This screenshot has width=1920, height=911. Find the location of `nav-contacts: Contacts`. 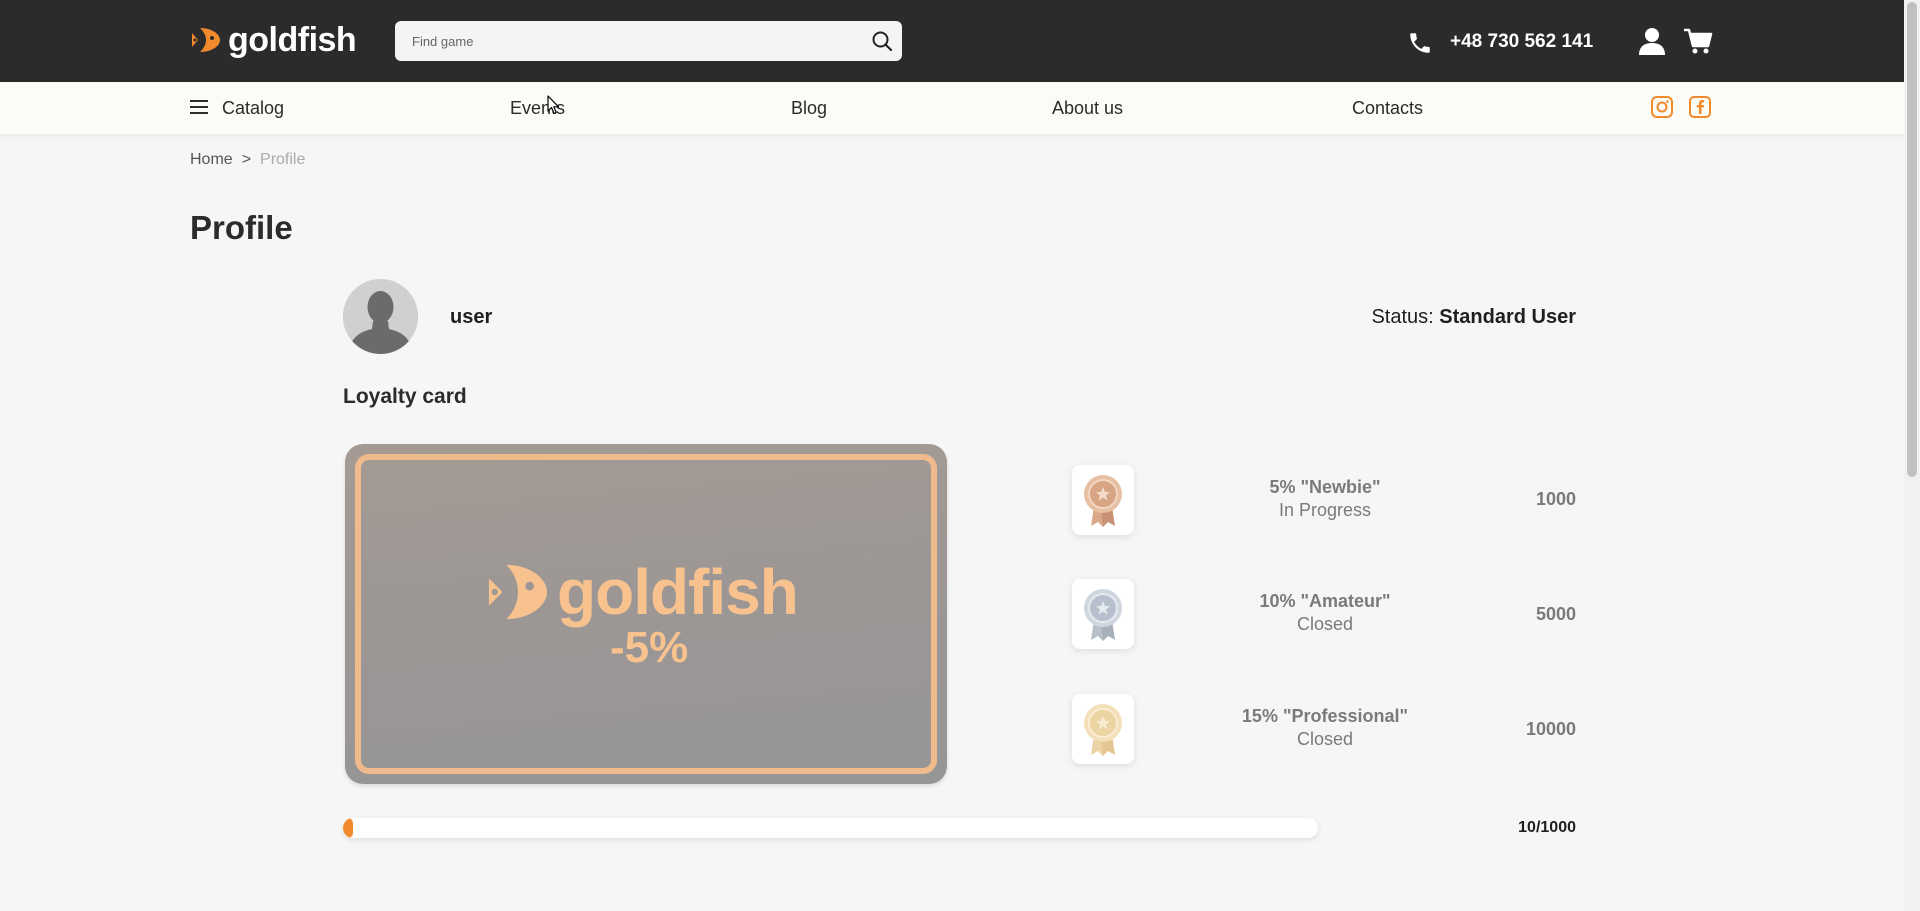

nav-contacts: Contacts is located at coordinates (1387, 108).